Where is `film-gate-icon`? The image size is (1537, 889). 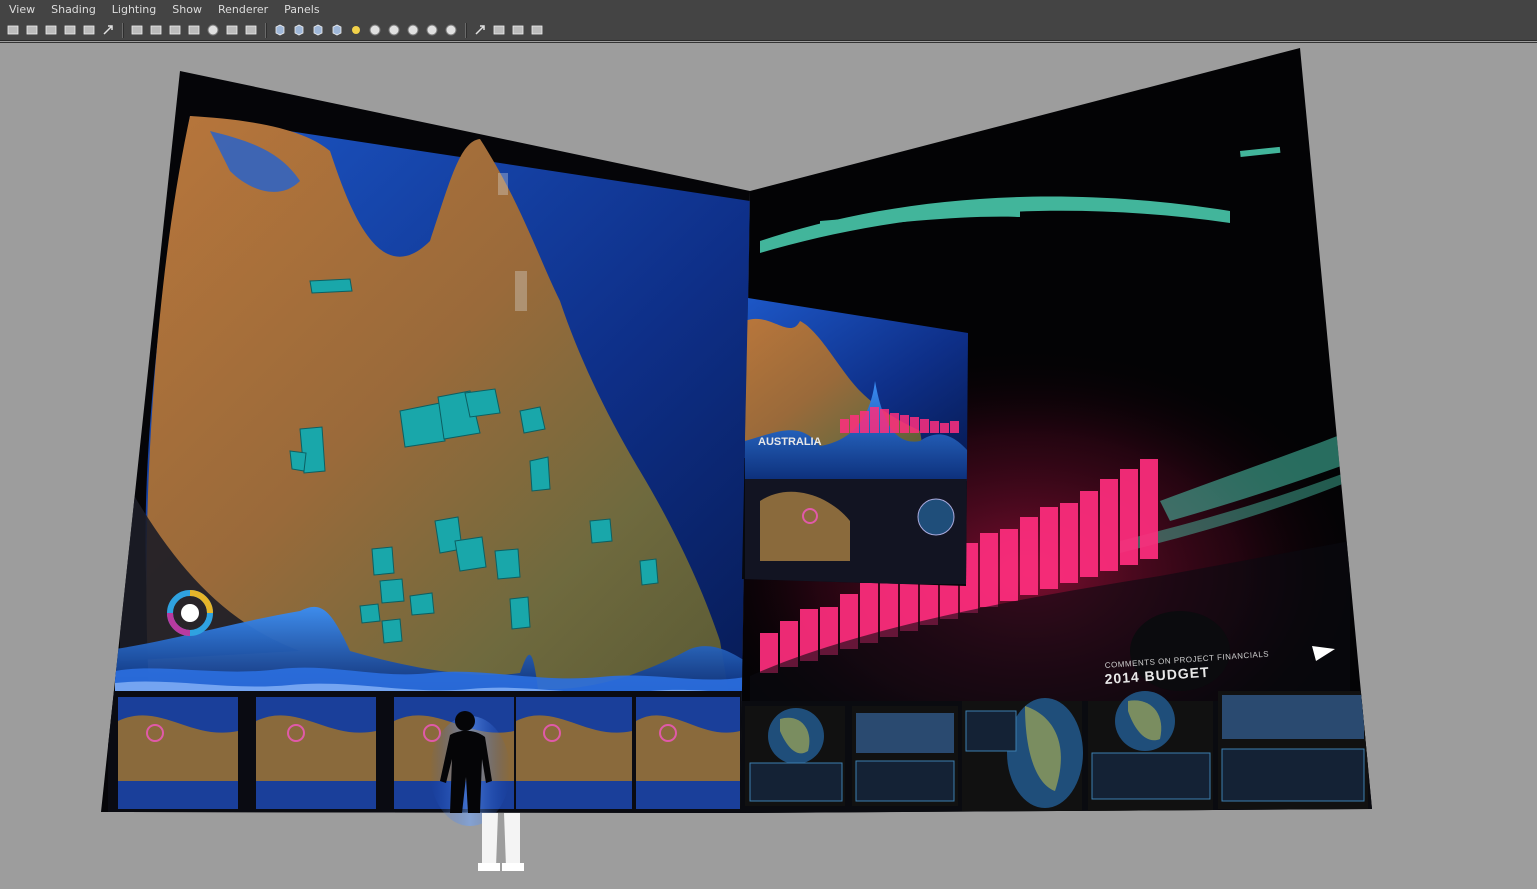 film-gate-icon is located at coordinates (156, 30).